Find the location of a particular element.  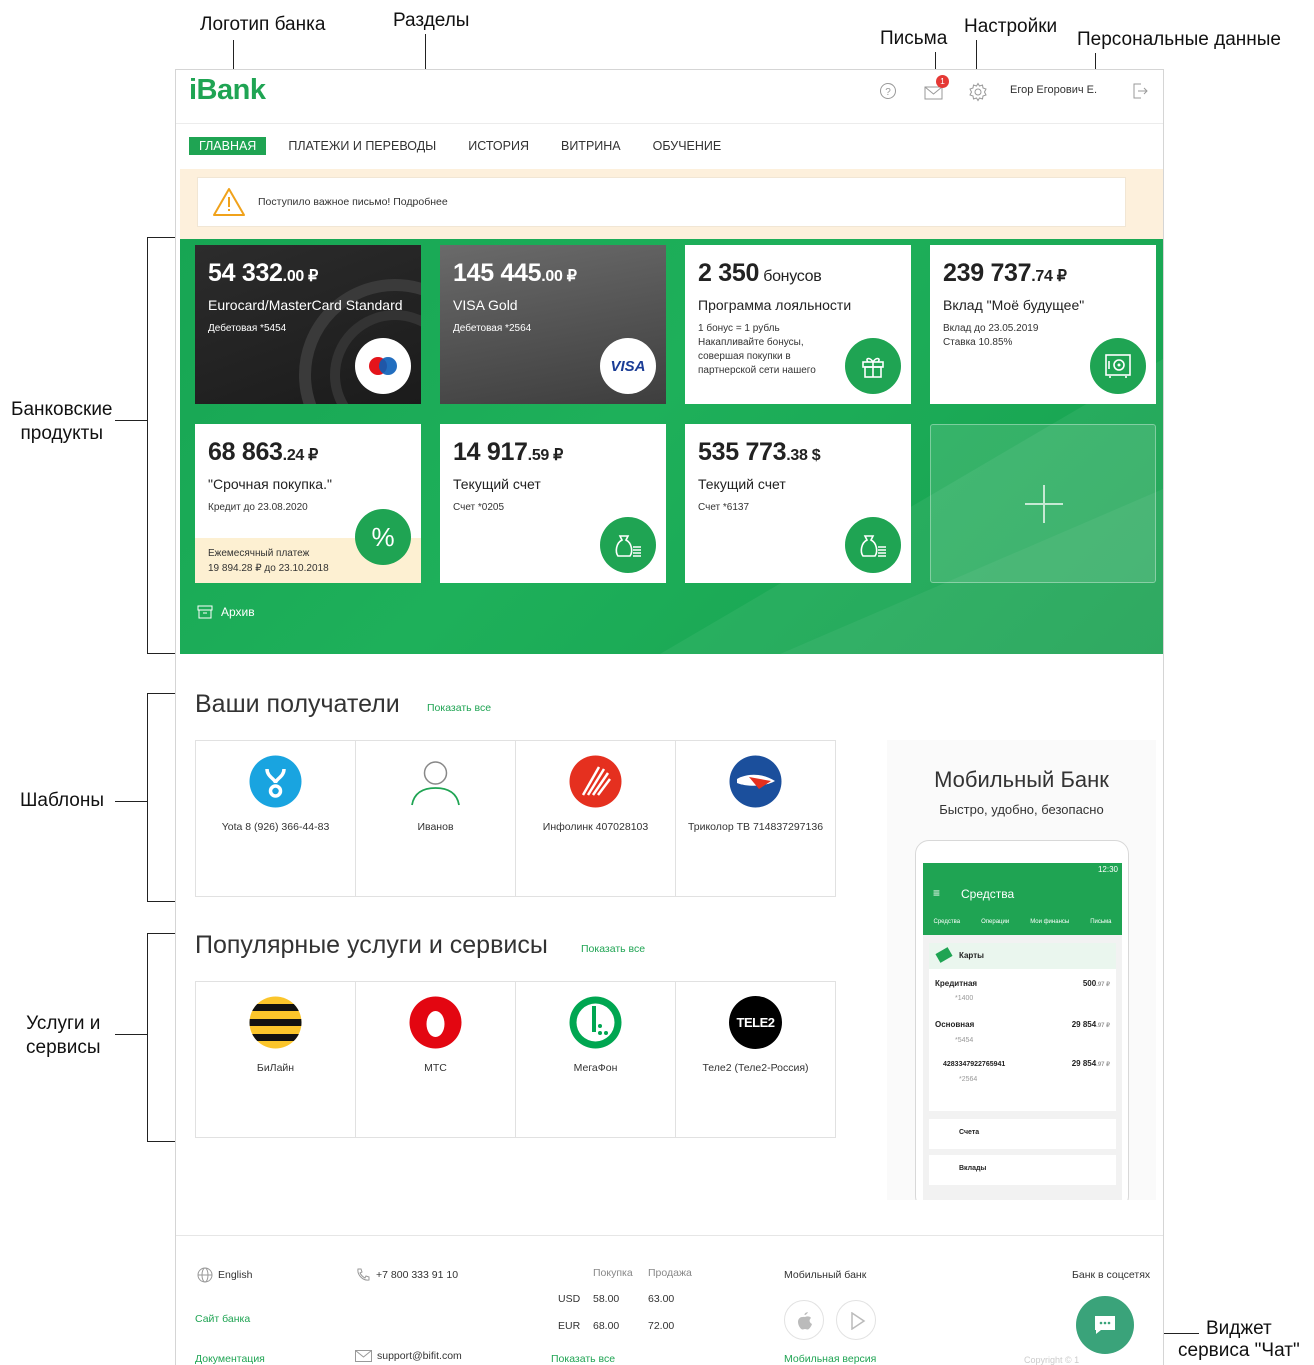

phone-contact: +7 800 333 91 10 is located at coordinates (406, 1275).